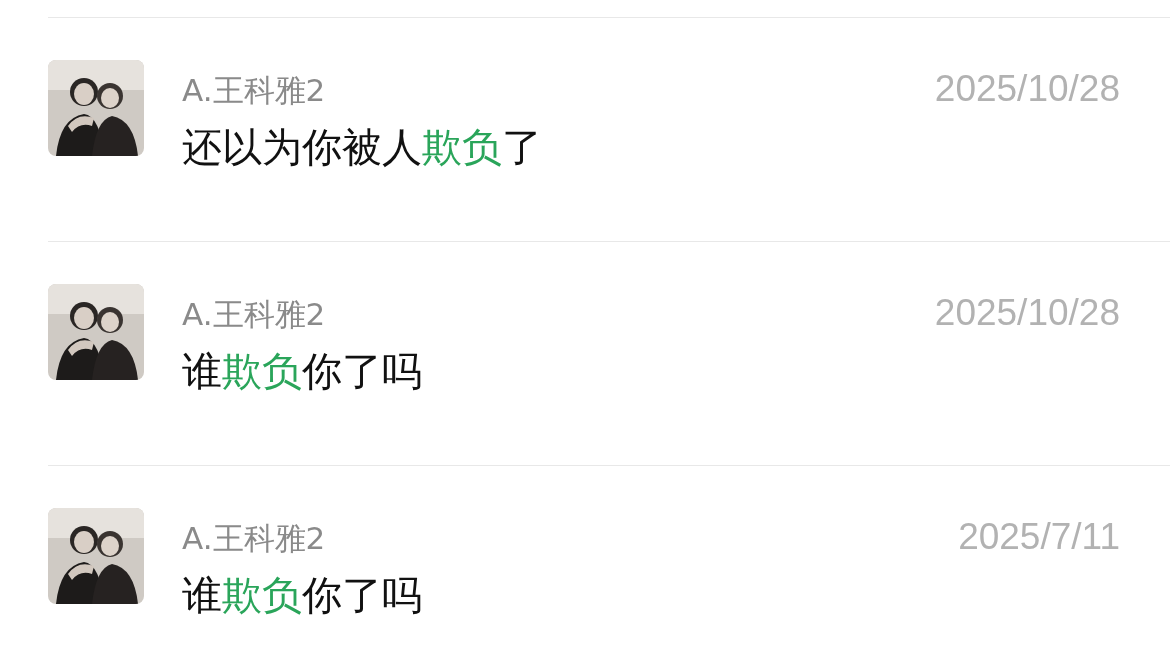 Image resolution: width=1170 pixels, height=648 pixels. I want to click on message-date: 2025/7/11, so click(1039, 537).